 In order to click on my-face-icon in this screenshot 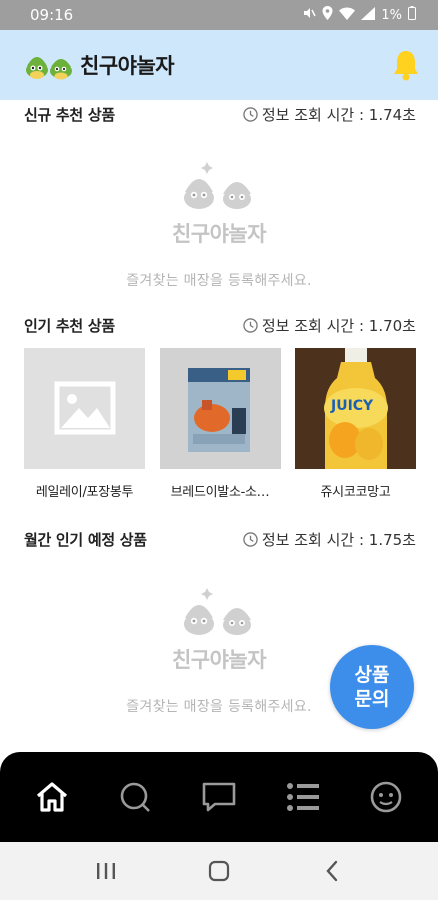, I will do `click(386, 797)`.